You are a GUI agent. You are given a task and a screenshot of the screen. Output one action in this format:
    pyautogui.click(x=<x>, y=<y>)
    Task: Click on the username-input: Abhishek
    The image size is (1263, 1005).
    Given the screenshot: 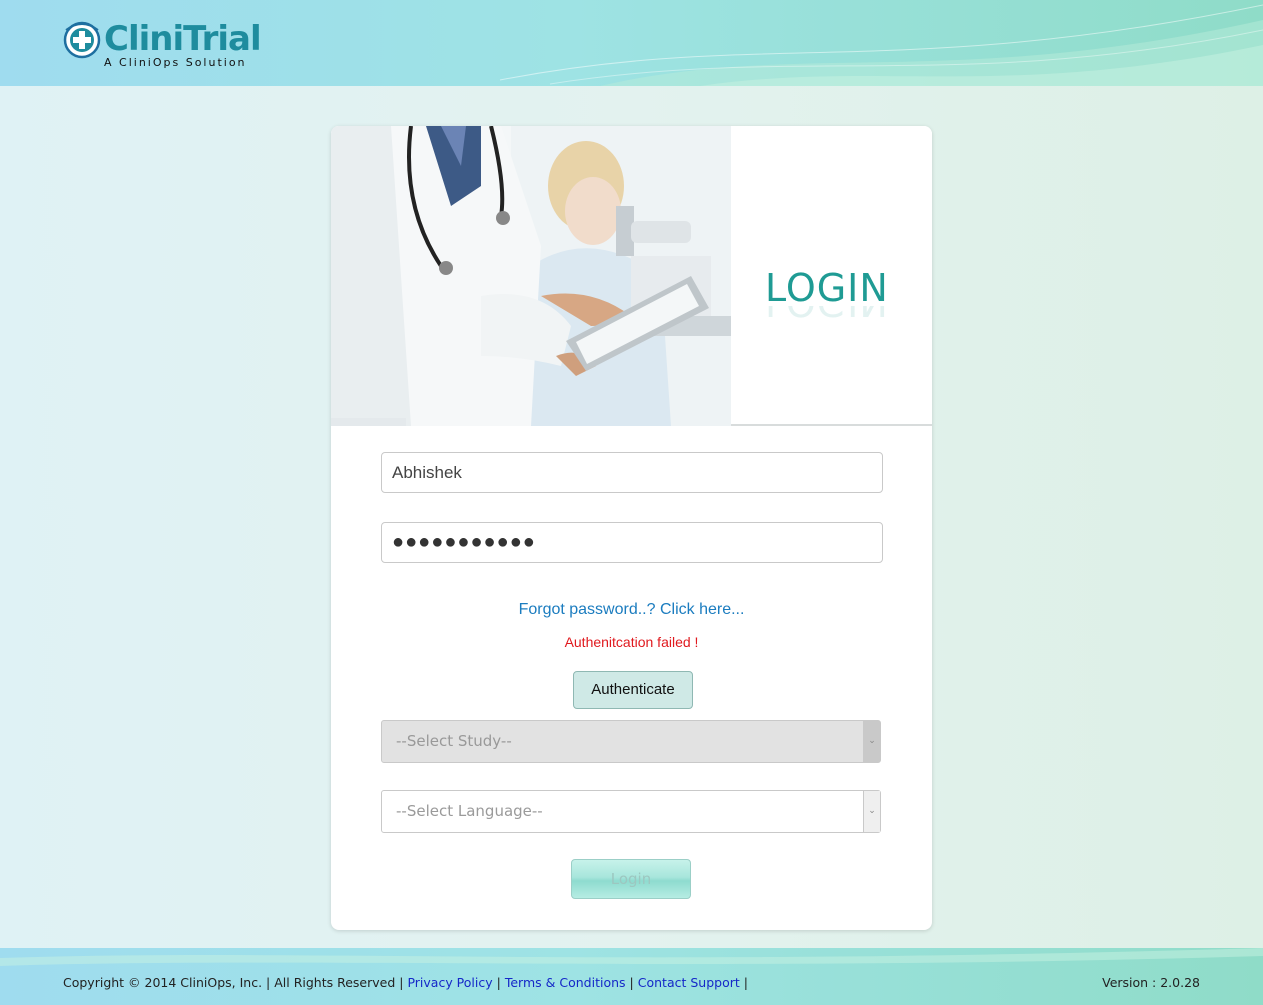 What is the action you would take?
    pyautogui.click(x=632, y=472)
    